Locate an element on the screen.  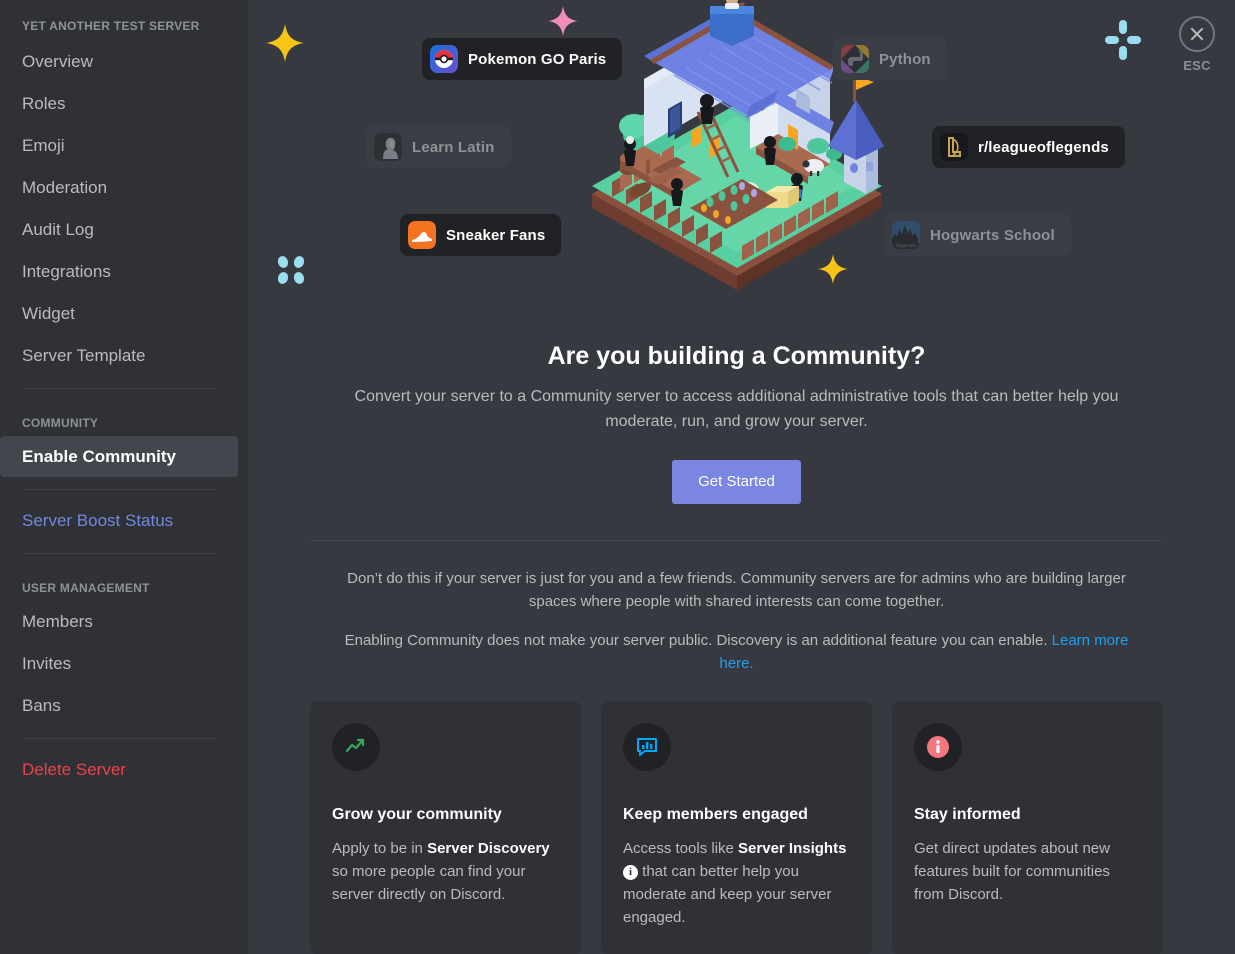
card-body-bold: Server Discovery is located at coordinates (488, 848).